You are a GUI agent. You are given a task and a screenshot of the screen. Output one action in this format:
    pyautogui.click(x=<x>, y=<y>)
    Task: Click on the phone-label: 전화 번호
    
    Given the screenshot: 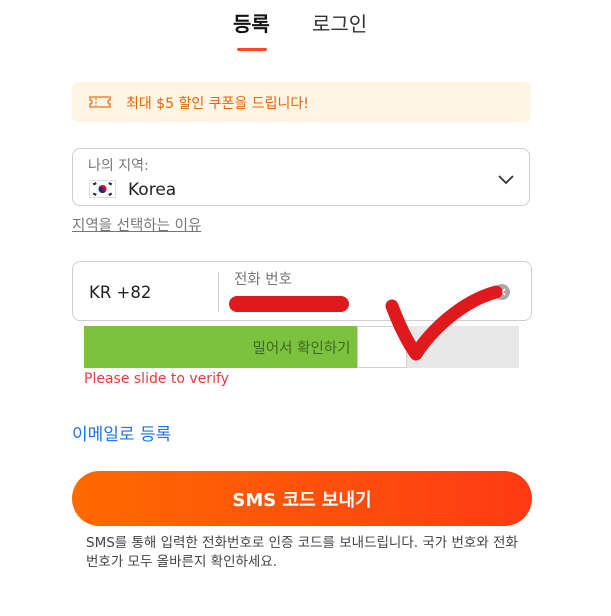 What is the action you would take?
    pyautogui.click(x=263, y=280)
    